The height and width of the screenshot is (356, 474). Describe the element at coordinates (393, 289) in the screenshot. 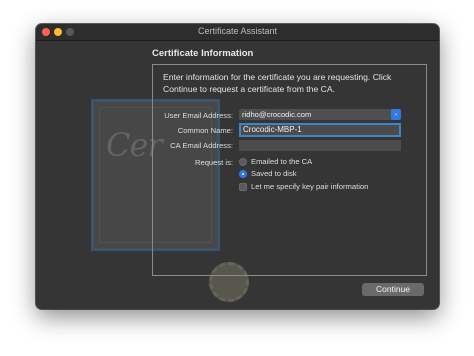

I see `continue-button: Continue` at that location.